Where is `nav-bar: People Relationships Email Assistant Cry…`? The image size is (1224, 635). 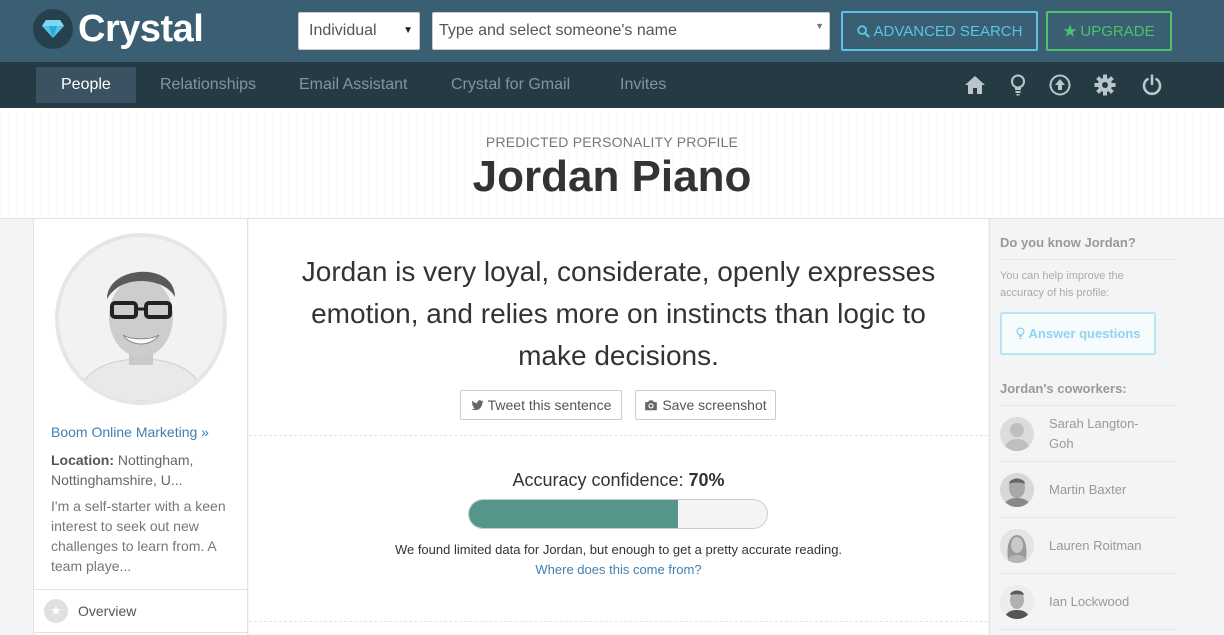
nav-bar: People Relationships Email Assistant Cry… is located at coordinates (612, 85).